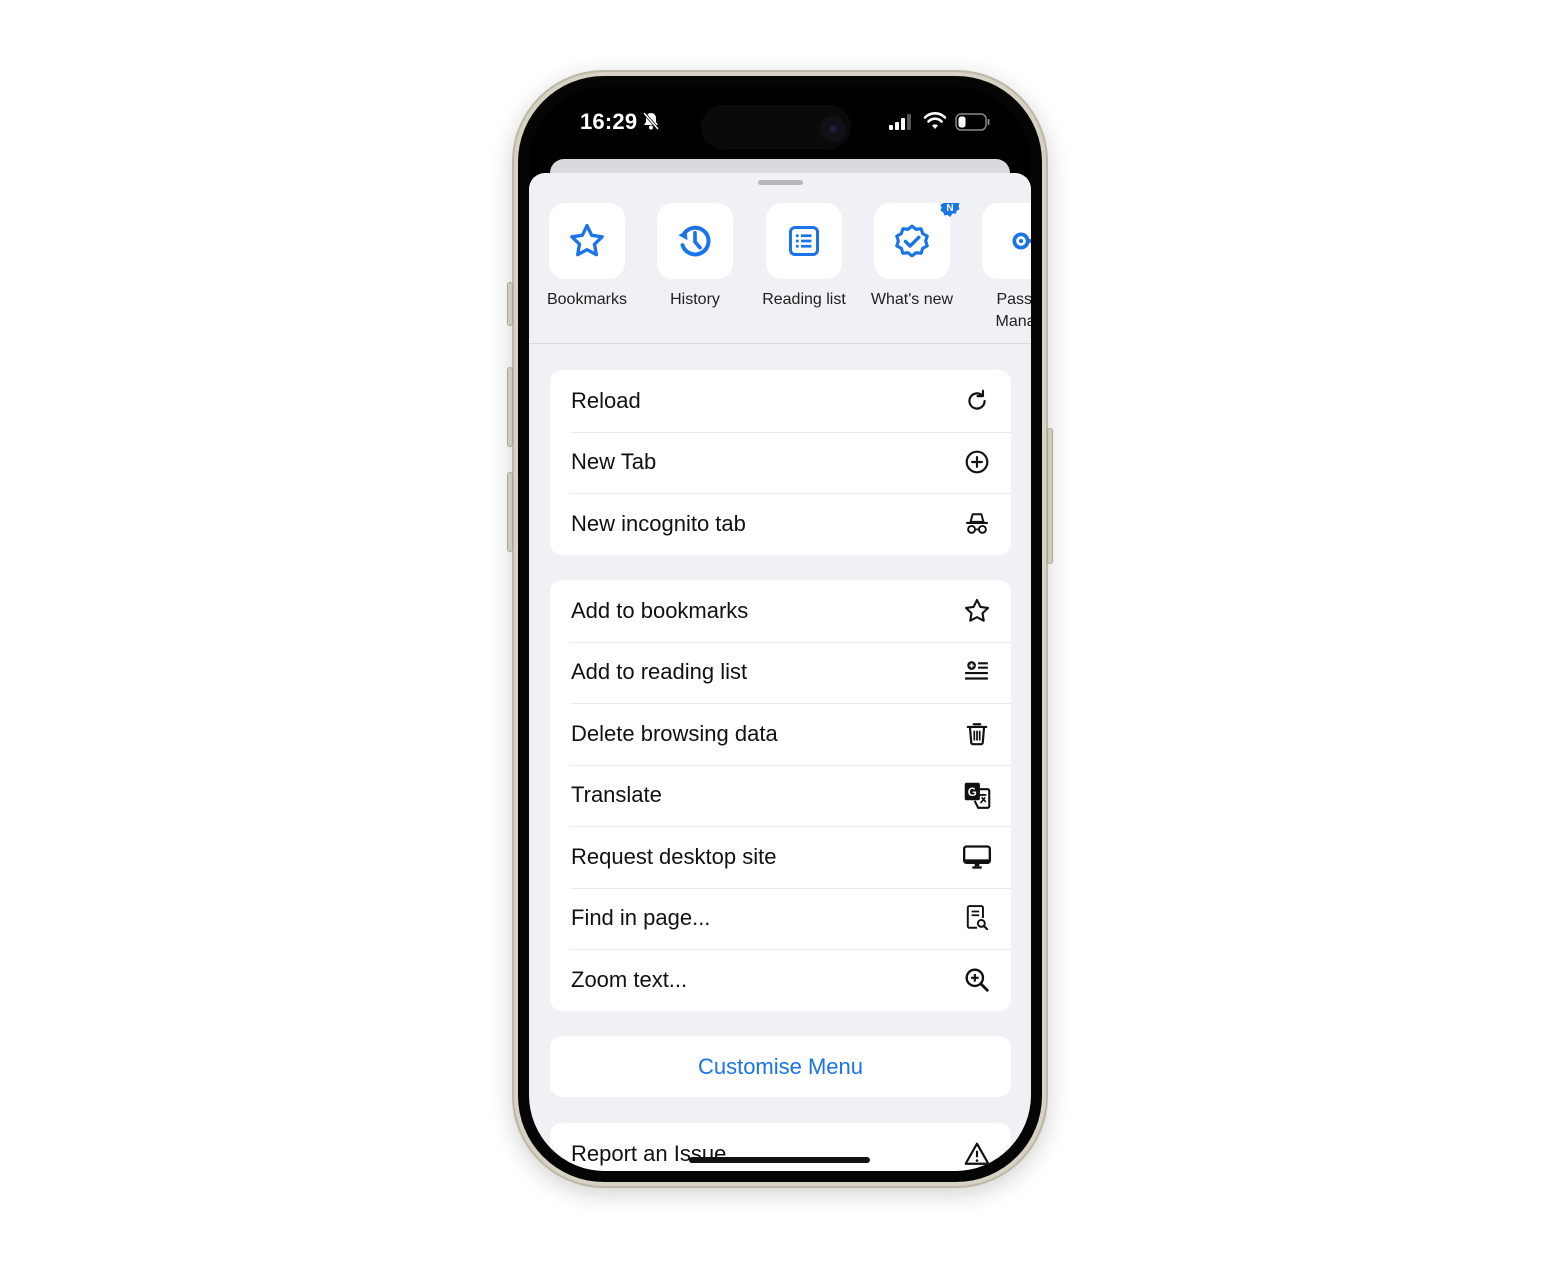  I want to click on menu-group-support: Report an Issue, so click(780, 1147).